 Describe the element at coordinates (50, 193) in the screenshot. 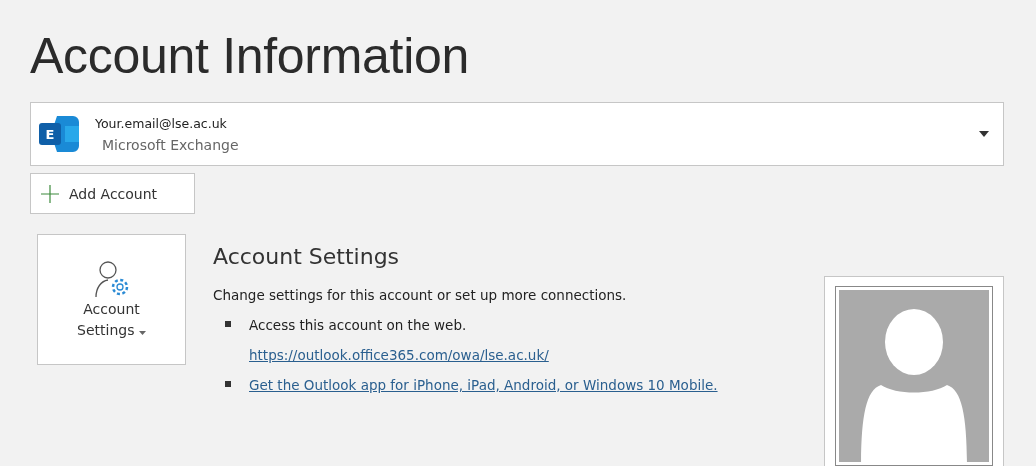

I see `plus-icon` at that location.